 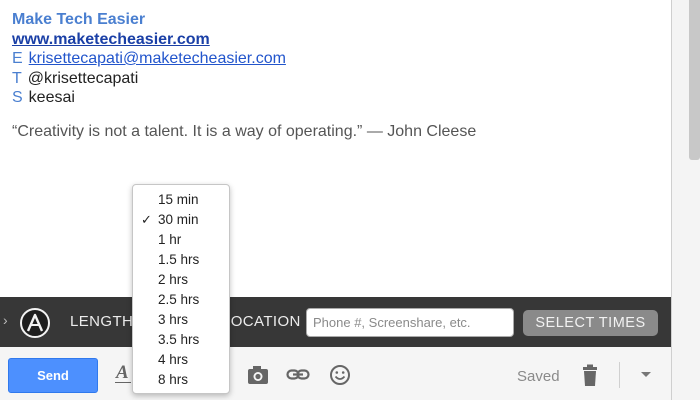 I want to click on duration-option-label: 8 hrs, so click(x=173, y=379).